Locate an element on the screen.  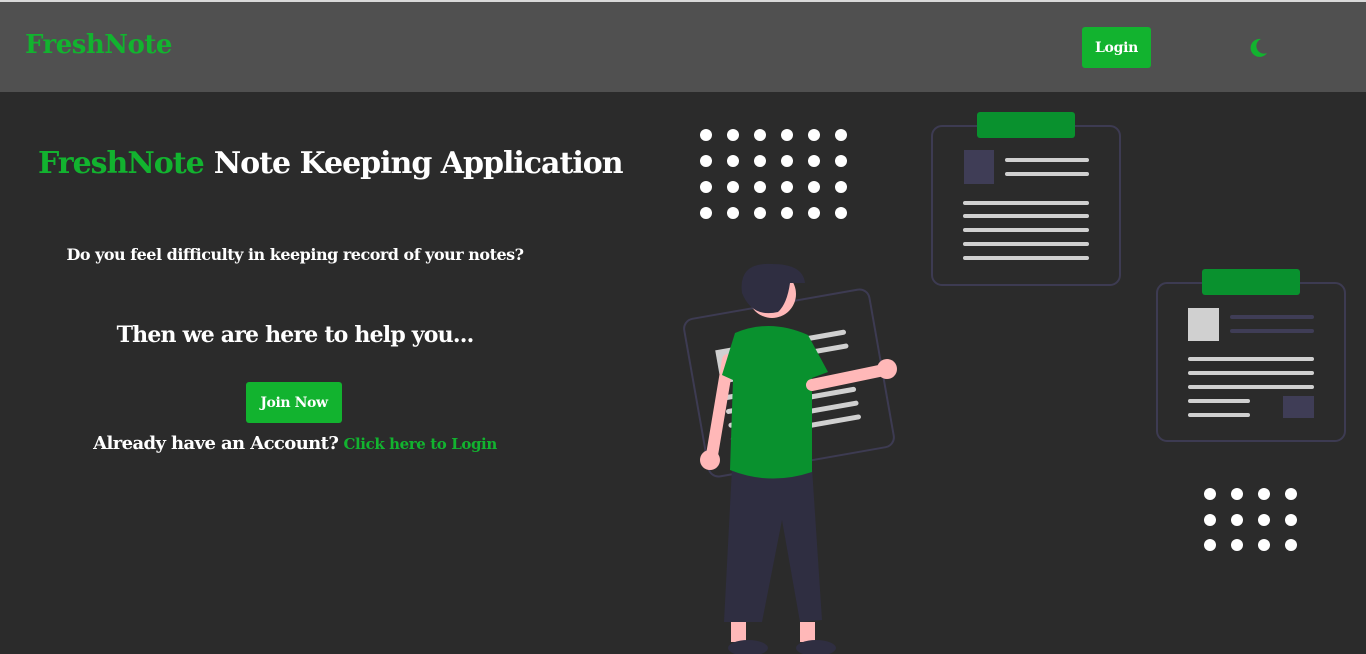
login-button: Login is located at coordinates (1116, 47).